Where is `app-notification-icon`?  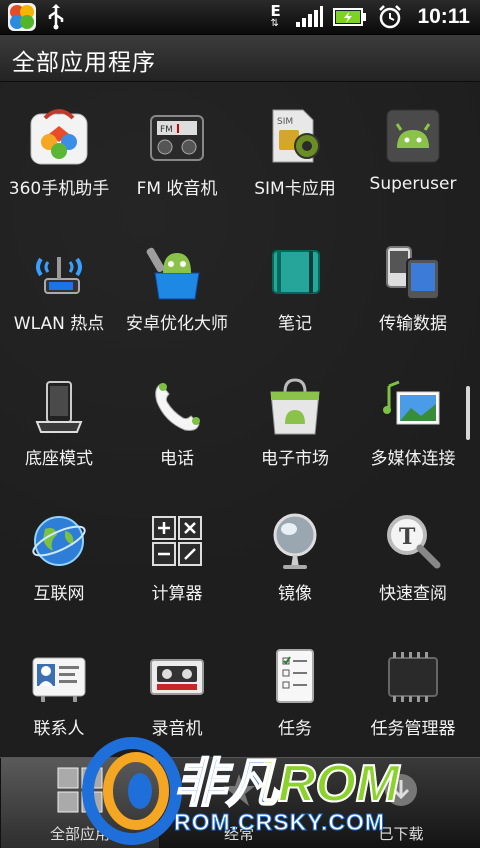
app-notification-icon is located at coordinates (22, 17).